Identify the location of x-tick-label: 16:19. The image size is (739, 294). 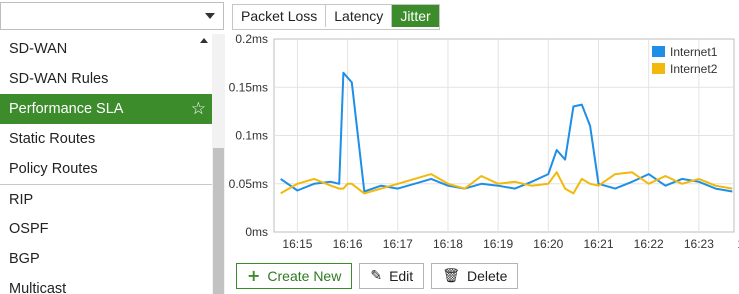
(498, 244).